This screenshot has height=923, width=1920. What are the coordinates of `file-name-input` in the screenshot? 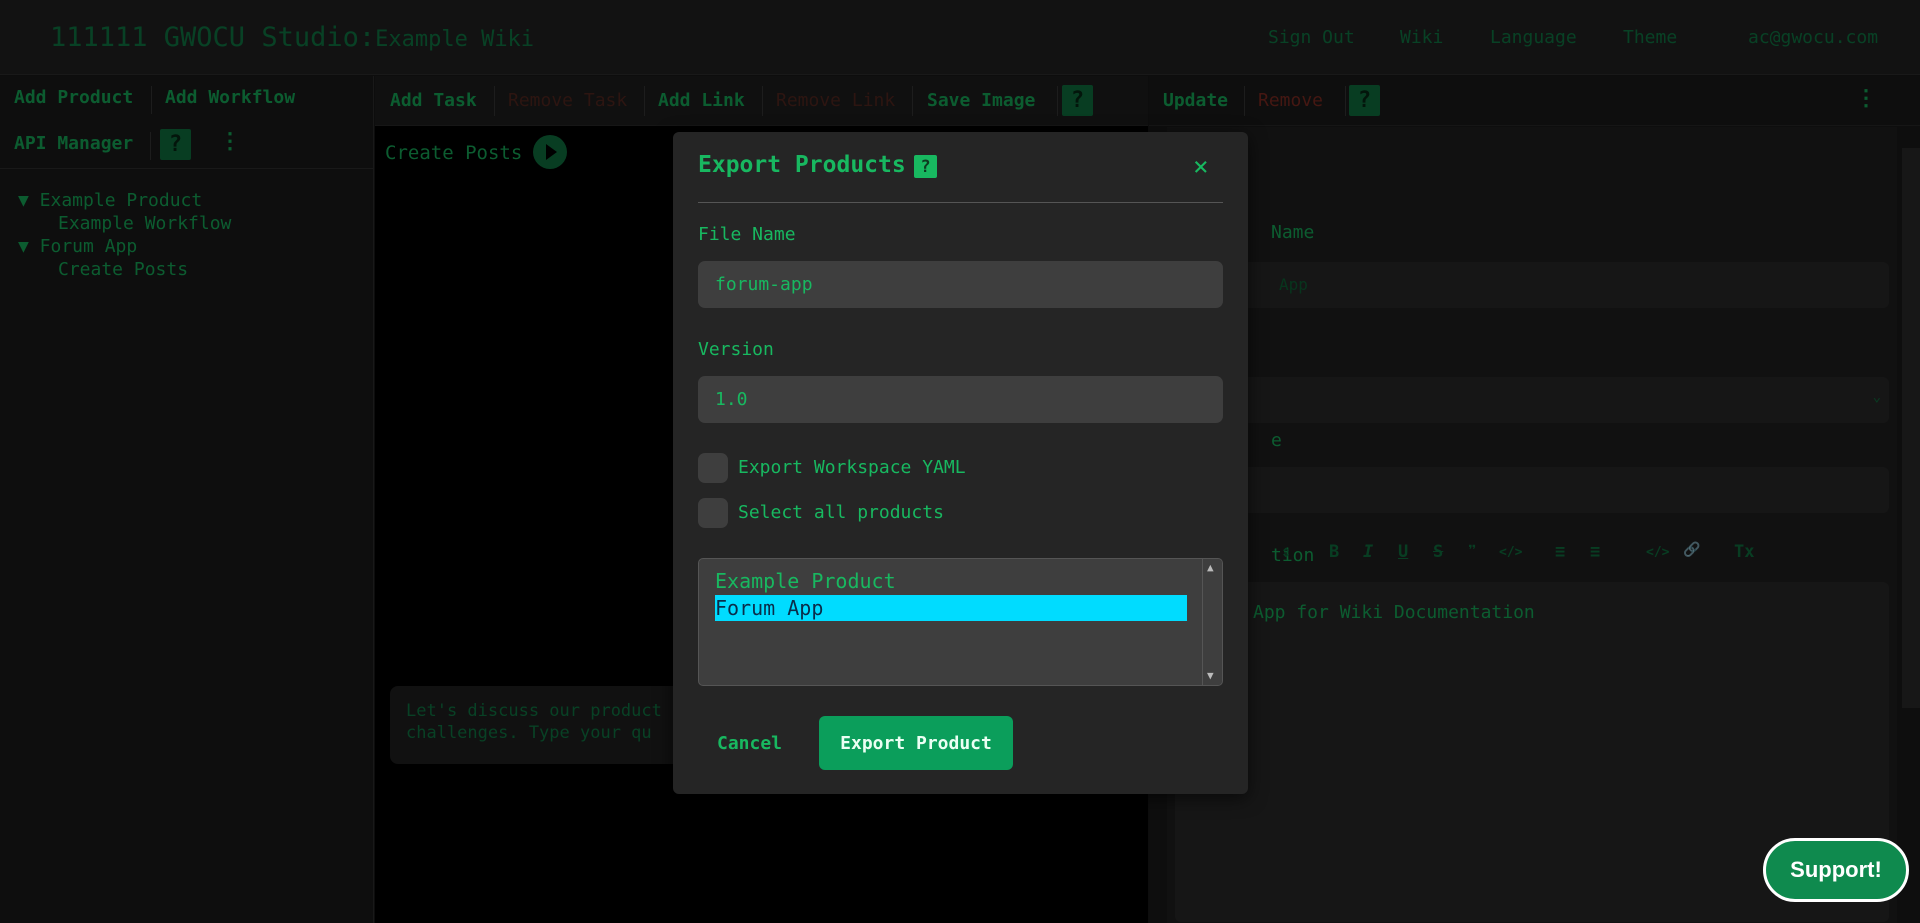 It's located at (960, 284).